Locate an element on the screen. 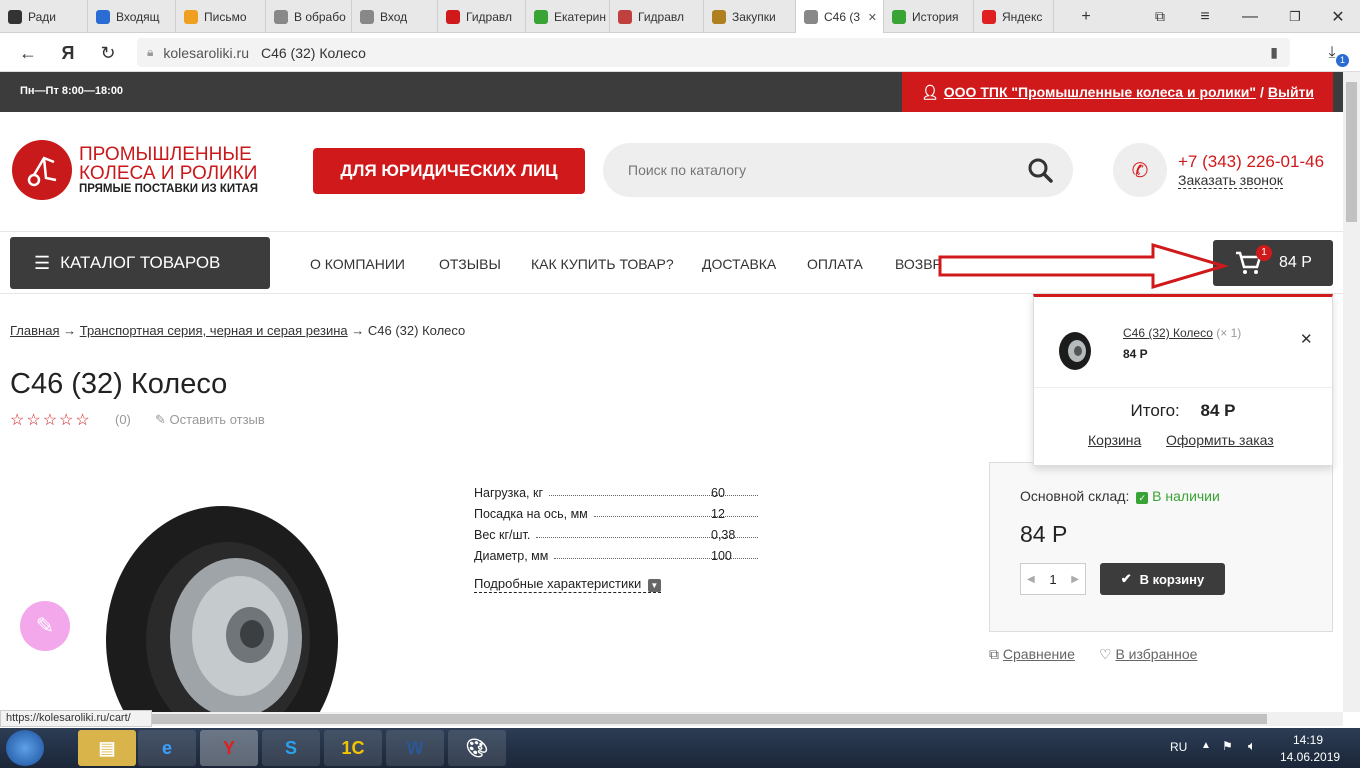 This screenshot has height=768, width=1360. phone-icon: ✆ is located at coordinates (1140, 170).